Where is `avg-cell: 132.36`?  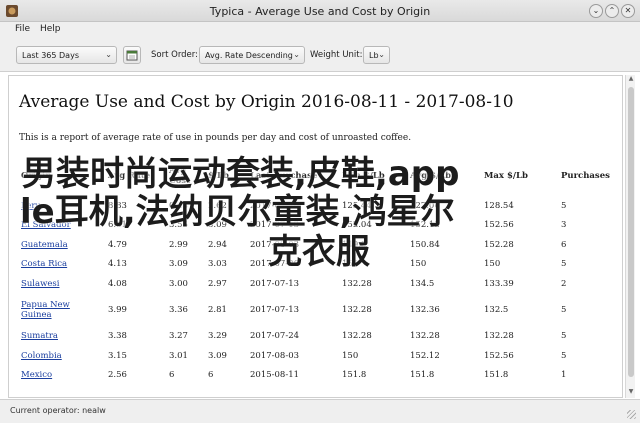 avg-cell: 132.36 is located at coordinates (425, 310).